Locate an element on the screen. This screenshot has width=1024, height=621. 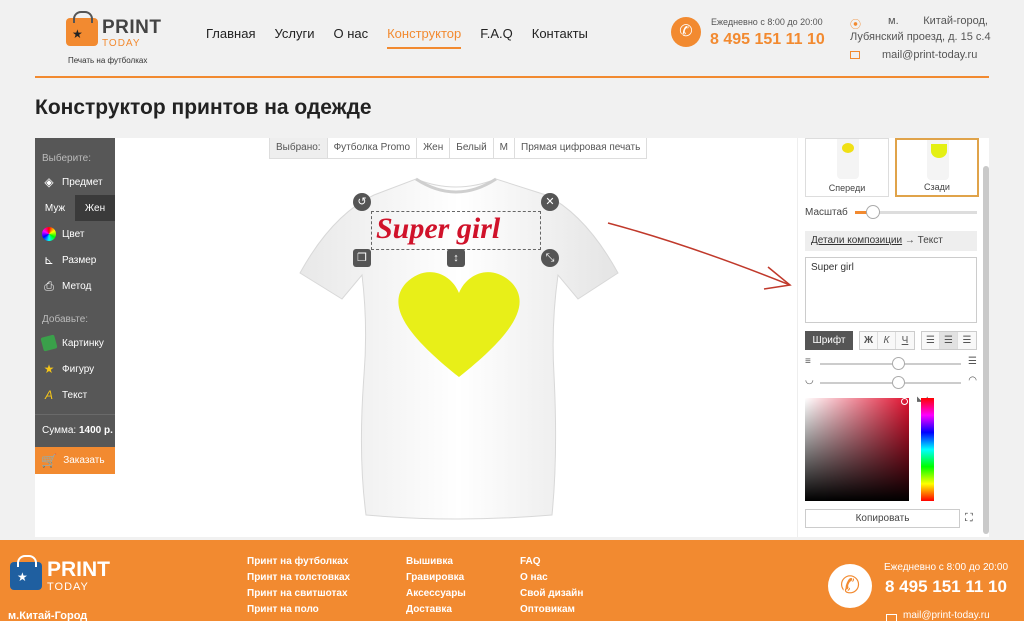
footer-link: Принт на толстовках is located at coordinates (298, 580).